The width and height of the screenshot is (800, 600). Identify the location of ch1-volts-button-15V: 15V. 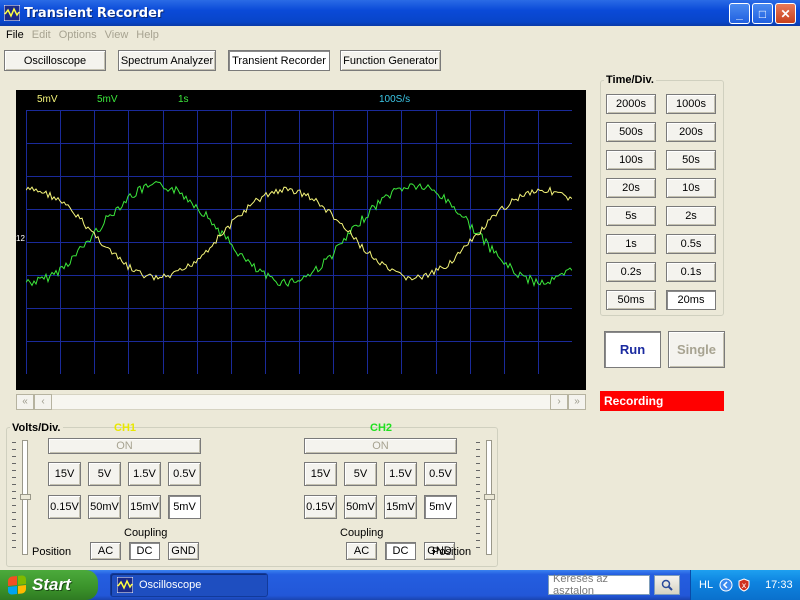
(64, 474).